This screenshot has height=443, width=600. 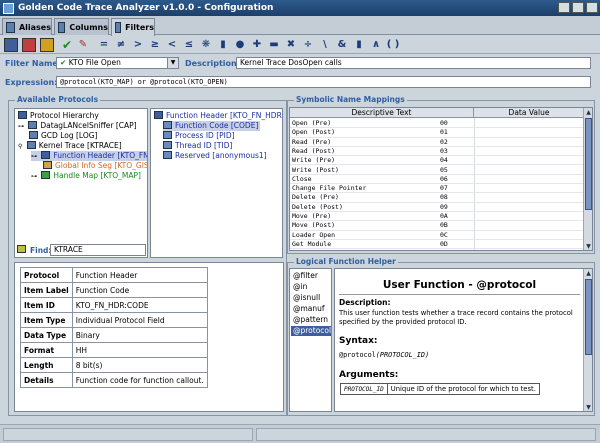 I want to click on tab-aliases: Aliases, so click(x=27, y=26).